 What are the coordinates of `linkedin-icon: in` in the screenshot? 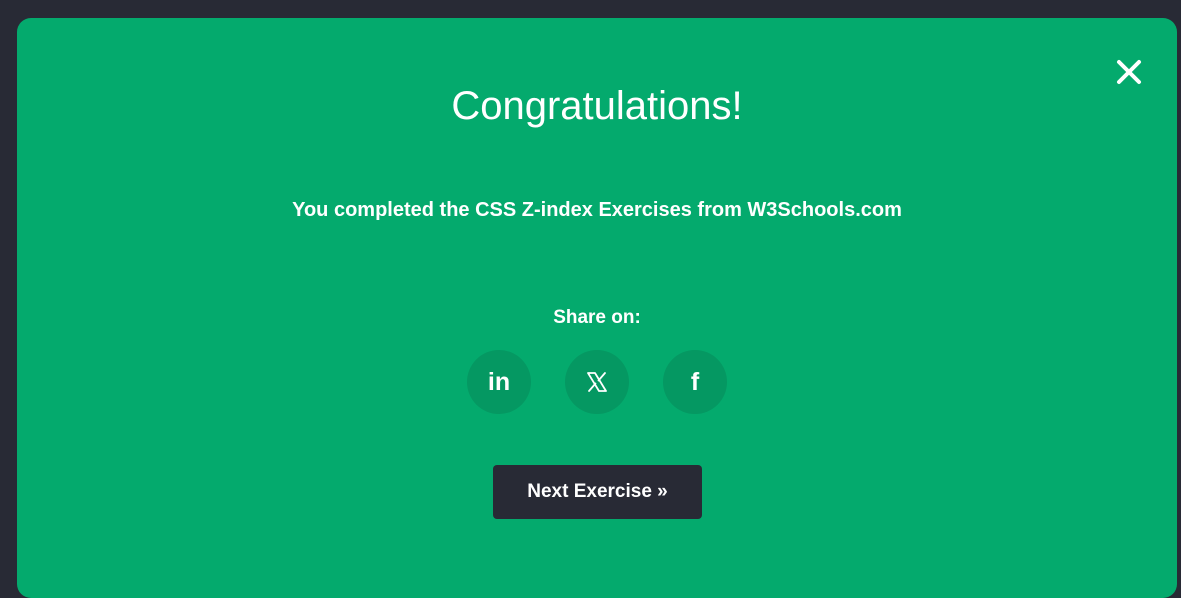 It's located at (499, 381).